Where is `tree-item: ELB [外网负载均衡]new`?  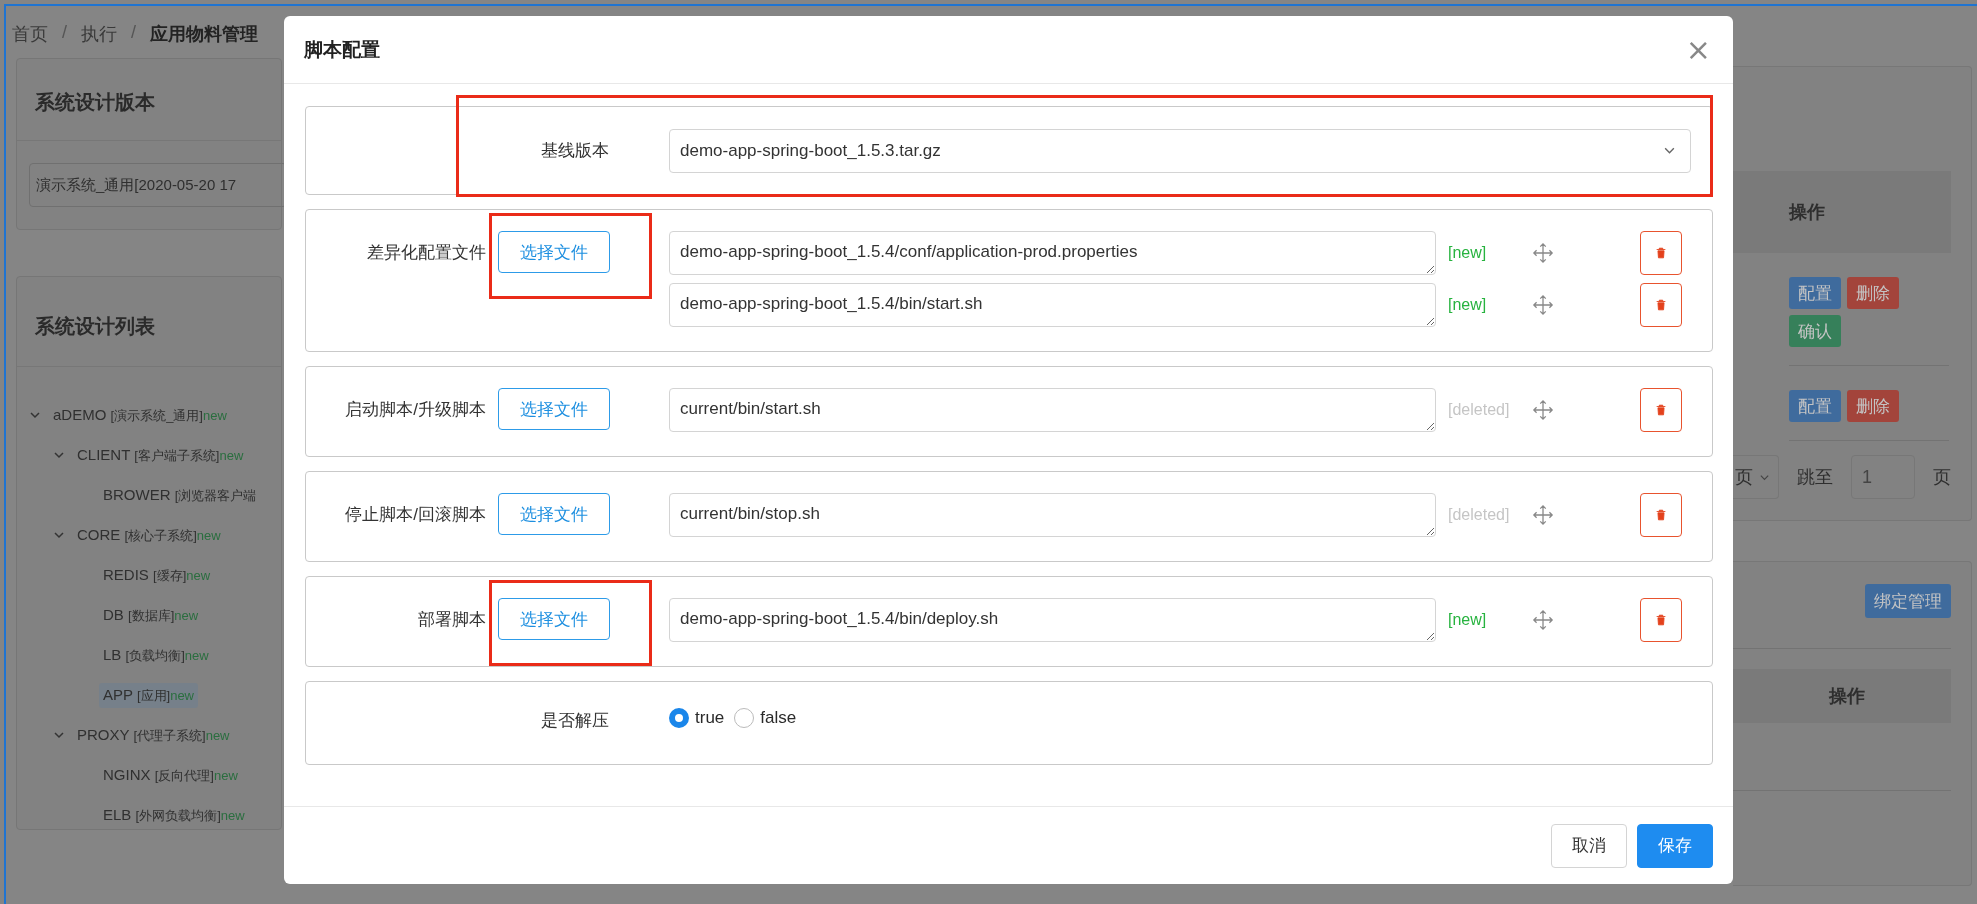 tree-item: ELB [外网负载均衡]new is located at coordinates (174, 815).